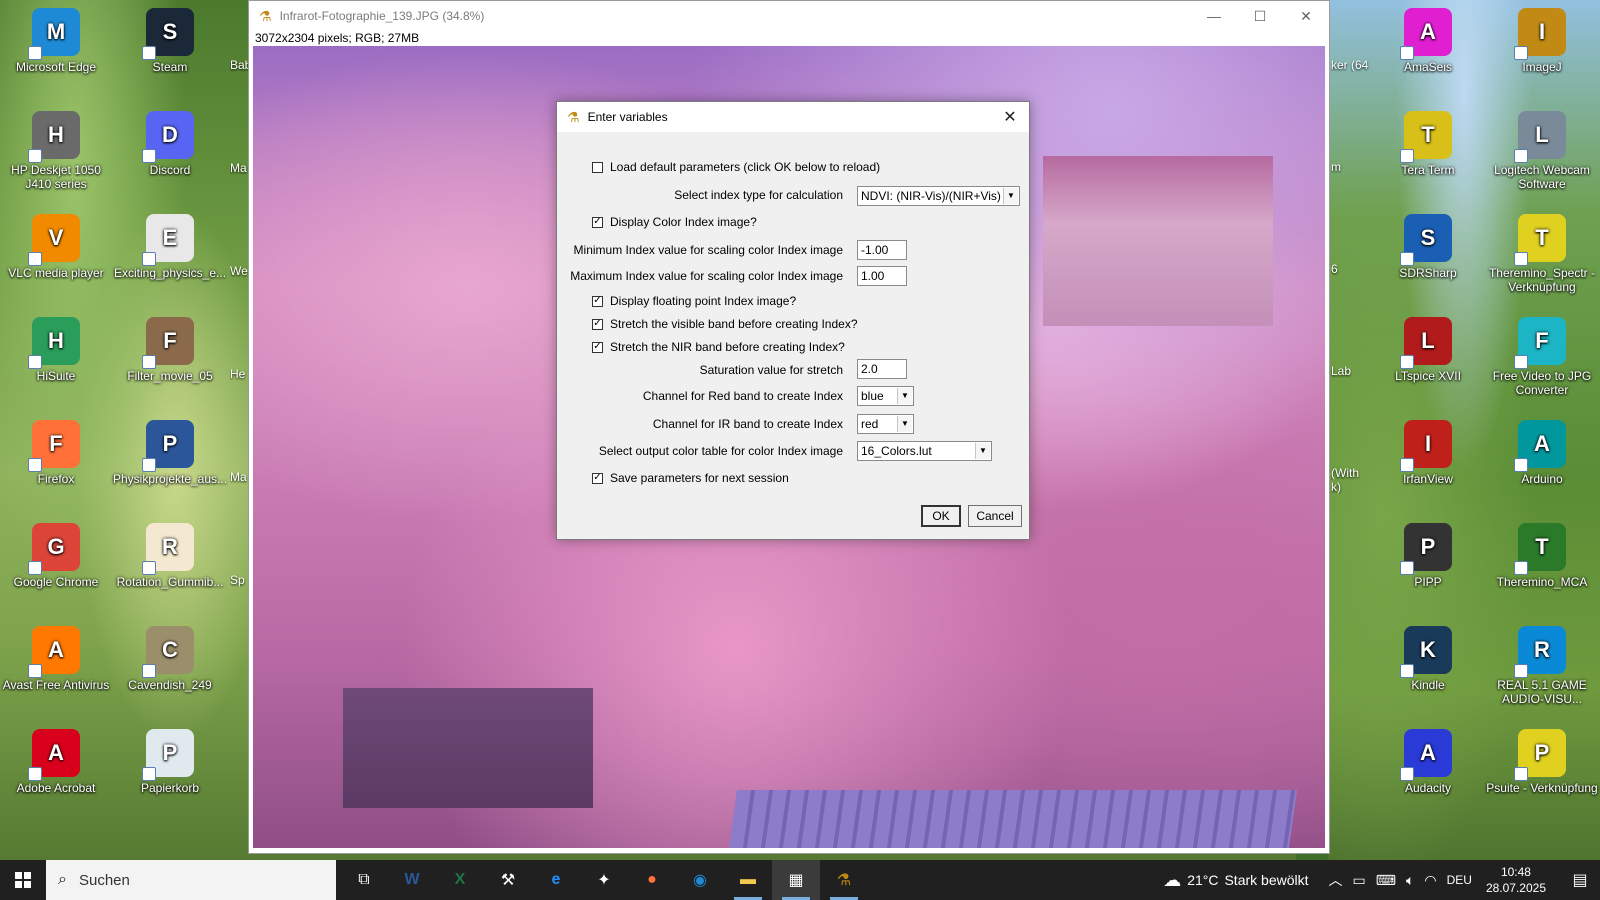  What do you see at coordinates (652, 880) in the screenshot?
I see `firefox-icon: ●` at bounding box center [652, 880].